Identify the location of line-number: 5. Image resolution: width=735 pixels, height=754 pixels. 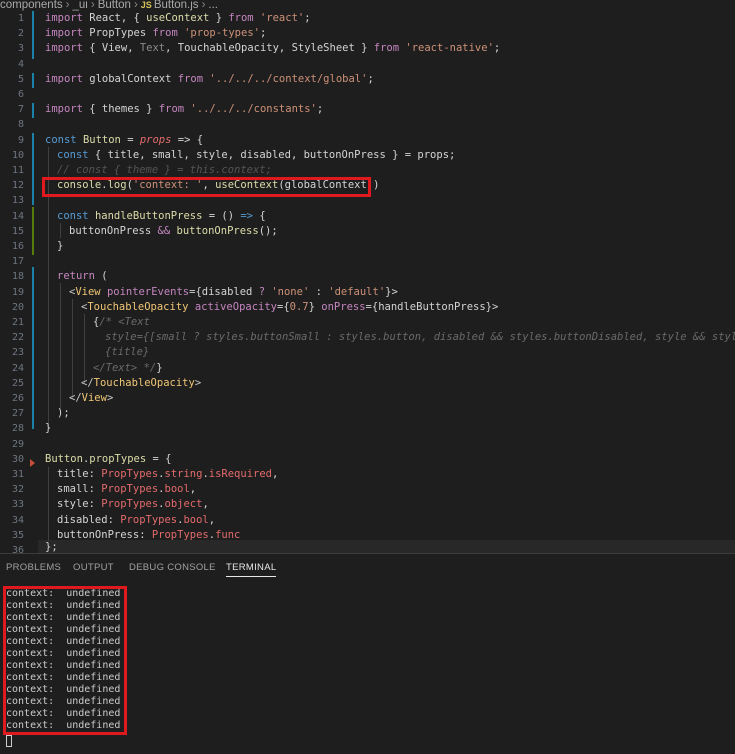
(20, 79).